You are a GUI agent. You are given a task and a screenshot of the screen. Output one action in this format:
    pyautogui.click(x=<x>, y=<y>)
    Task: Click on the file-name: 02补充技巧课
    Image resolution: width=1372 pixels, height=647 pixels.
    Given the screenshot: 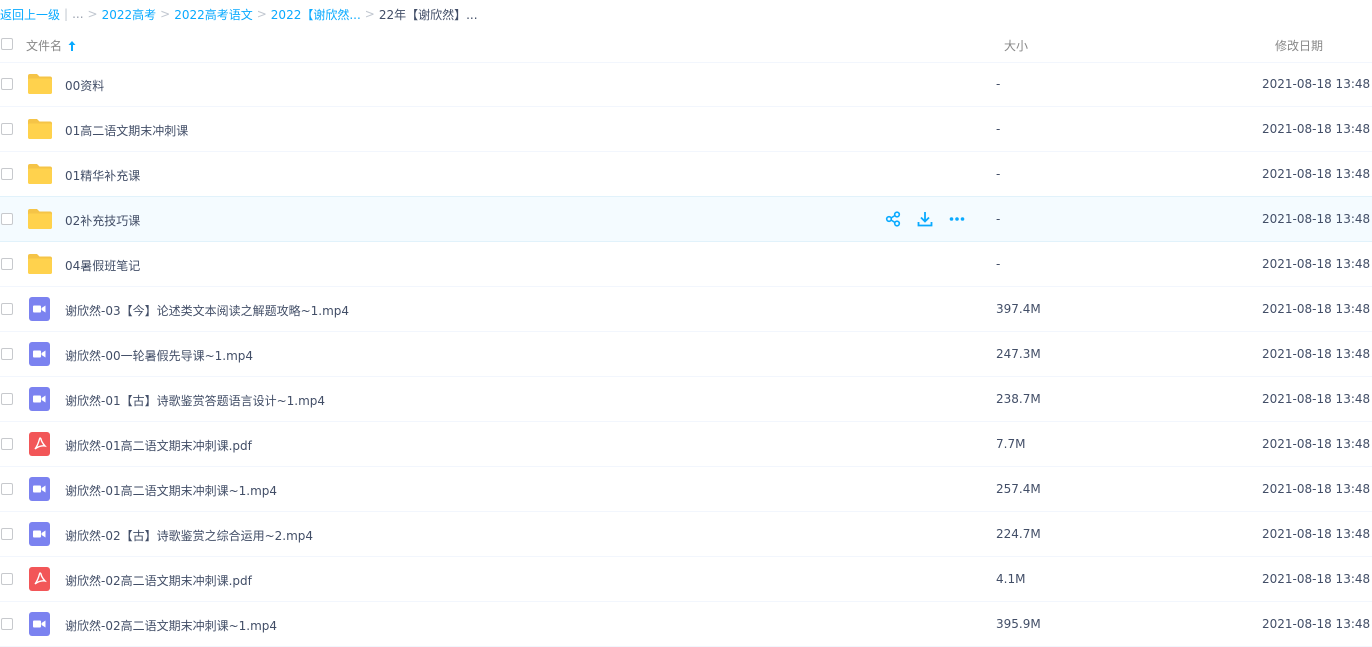 What is the action you would take?
    pyautogui.click(x=102, y=220)
    